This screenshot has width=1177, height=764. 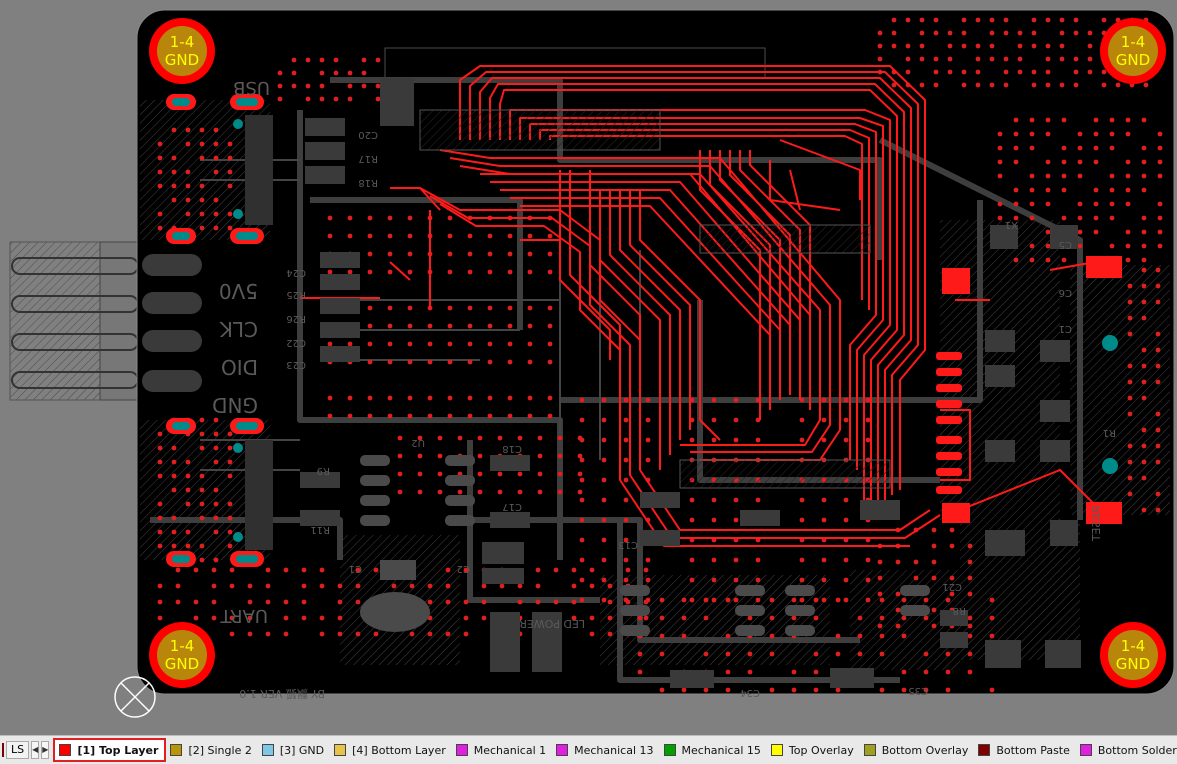 I want to click on layer-tab: [1] Top Layer, so click(x=110, y=750).